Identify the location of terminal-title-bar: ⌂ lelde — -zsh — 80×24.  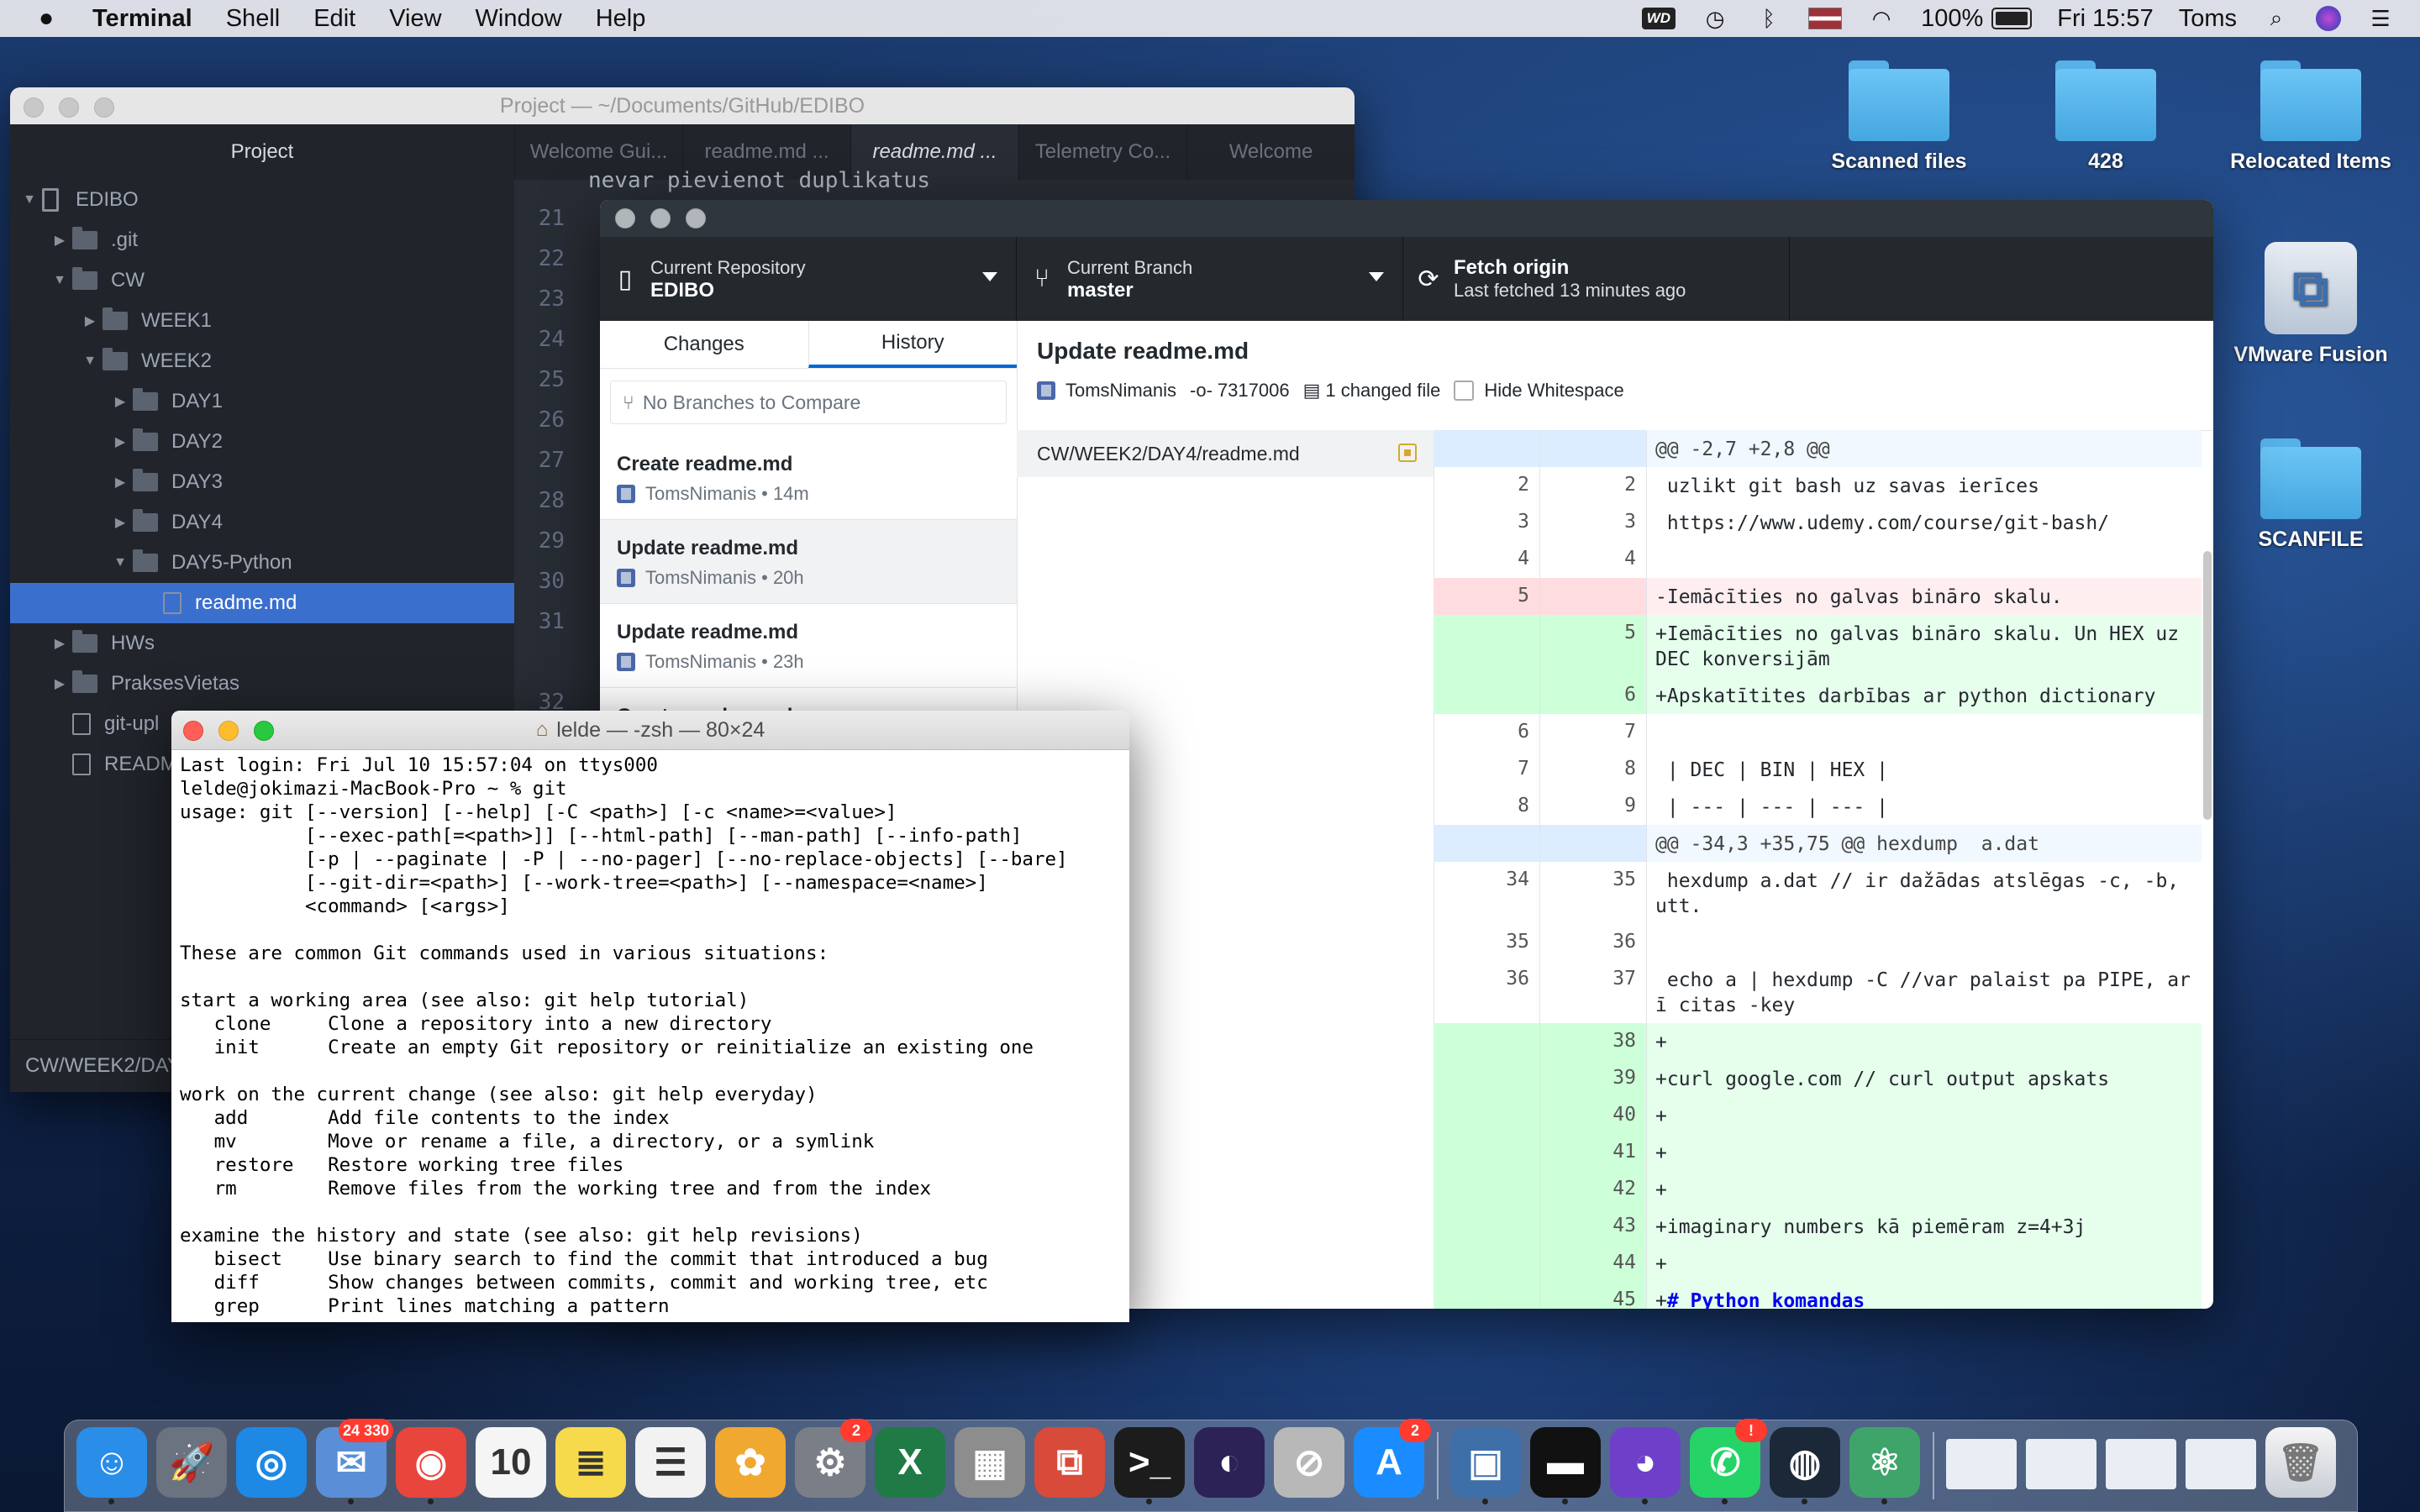
(650, 730).